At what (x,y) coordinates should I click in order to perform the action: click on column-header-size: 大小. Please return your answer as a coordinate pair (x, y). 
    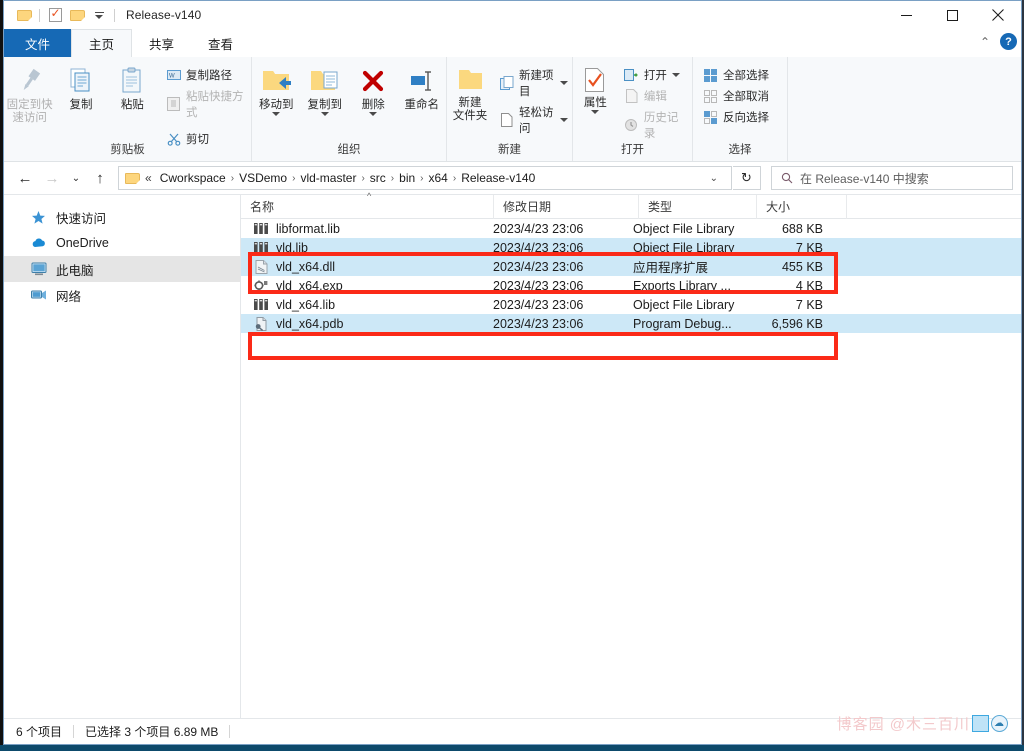
    Looking at the image, I should click on (802, 206).